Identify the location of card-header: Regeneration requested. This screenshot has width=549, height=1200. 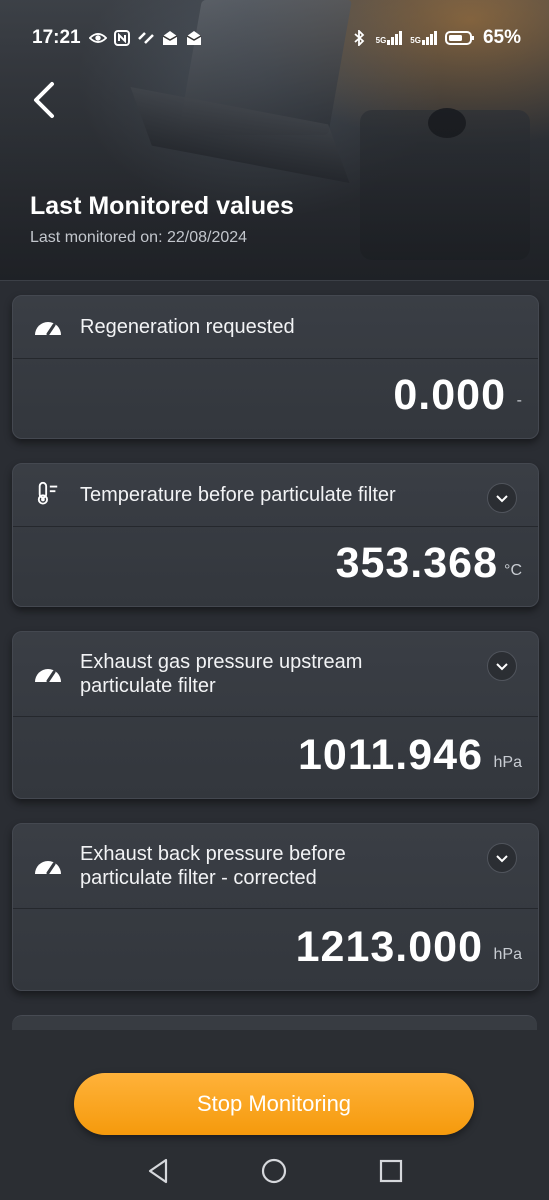
(275, 327).